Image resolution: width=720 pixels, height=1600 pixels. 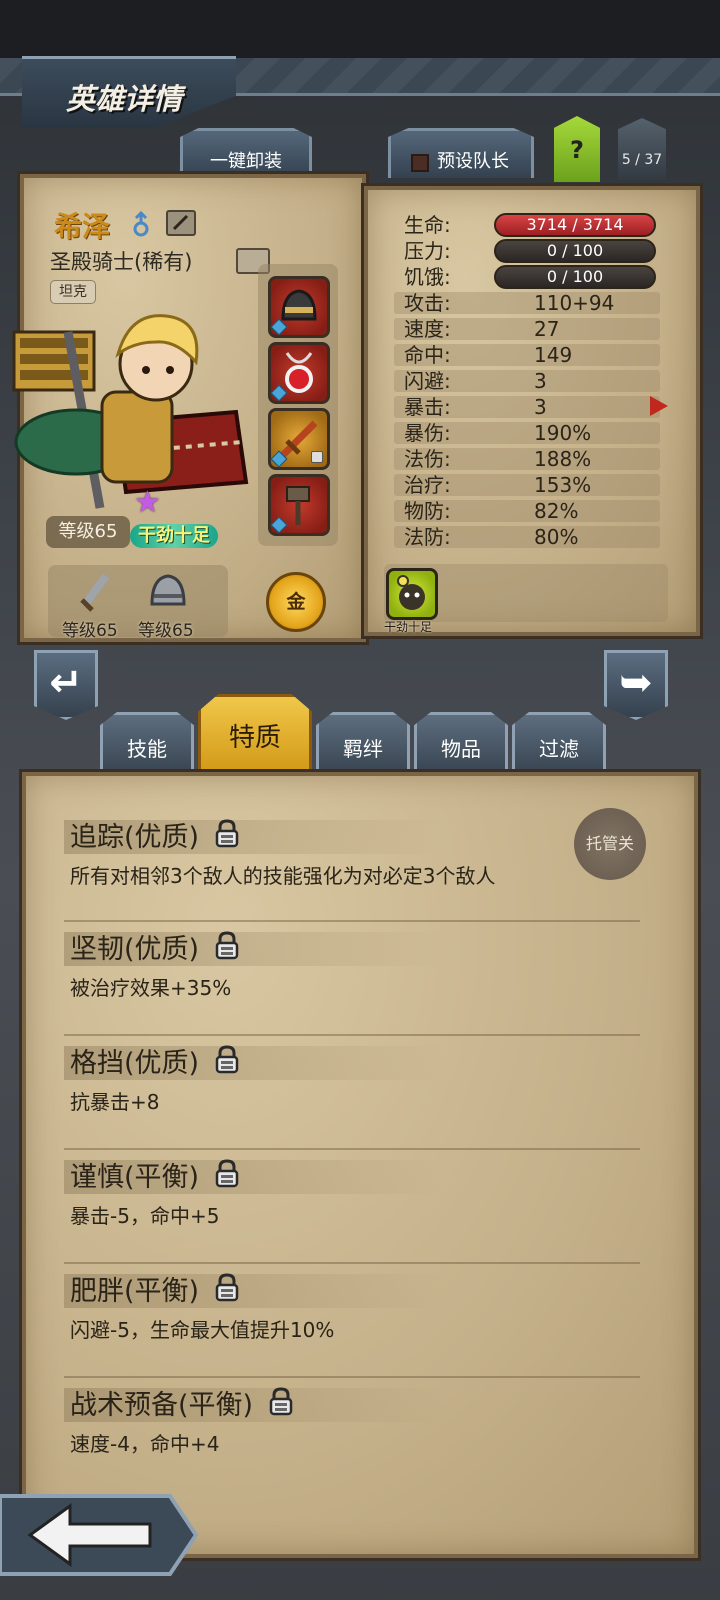 I want to click on tab-filter: 过滤, so click(x=559, y=742).